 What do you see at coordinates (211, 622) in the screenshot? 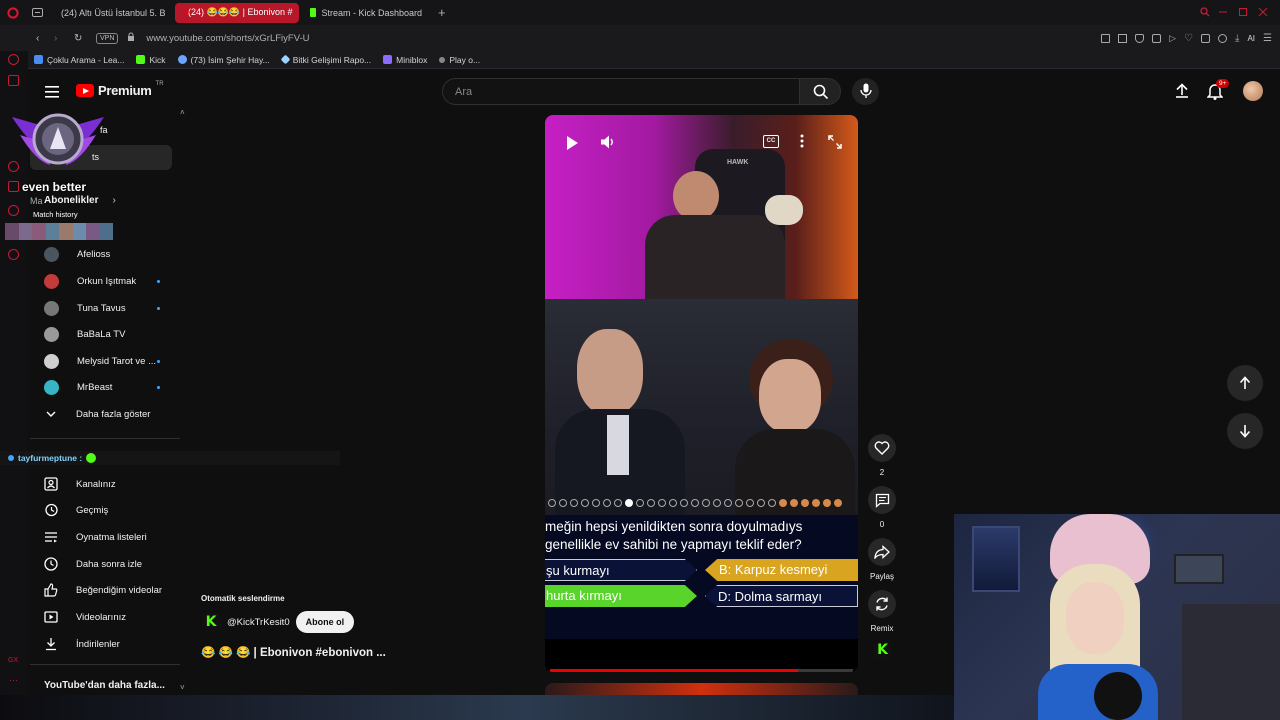
I see `channel-avatar: K` at bounding box center [211, 622].